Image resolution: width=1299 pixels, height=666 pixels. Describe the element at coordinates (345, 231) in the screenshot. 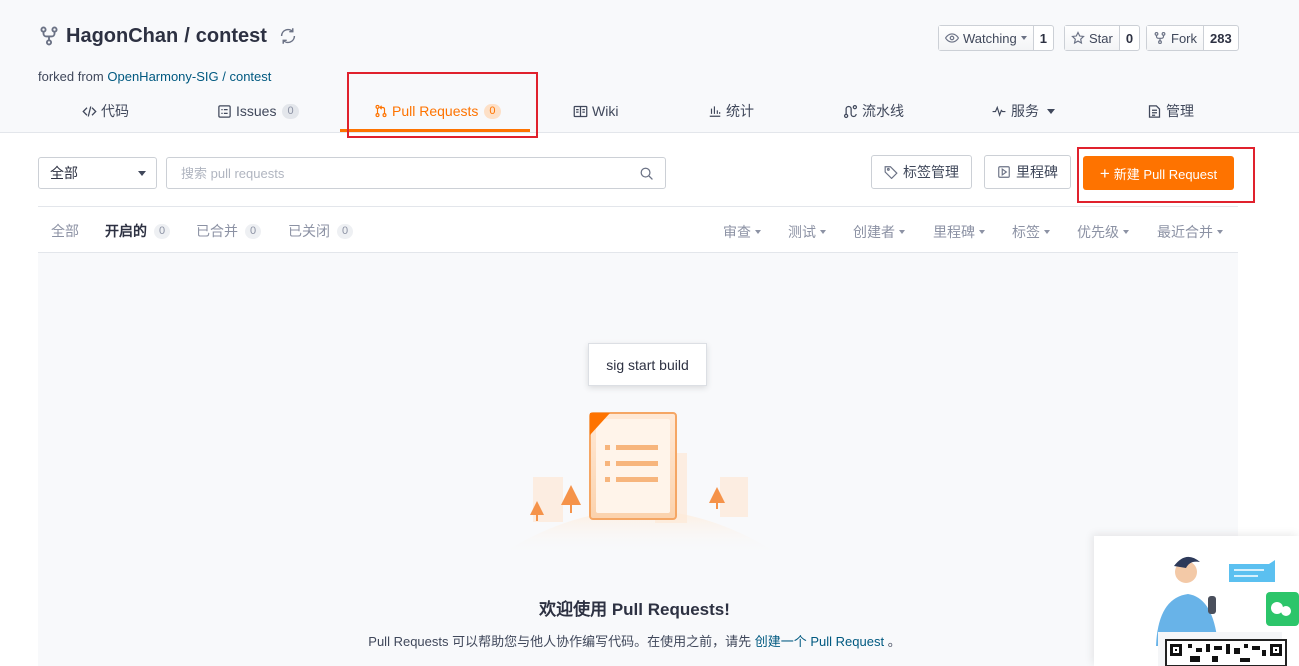

I see `state-tab-closed-badge: 0` at that location.